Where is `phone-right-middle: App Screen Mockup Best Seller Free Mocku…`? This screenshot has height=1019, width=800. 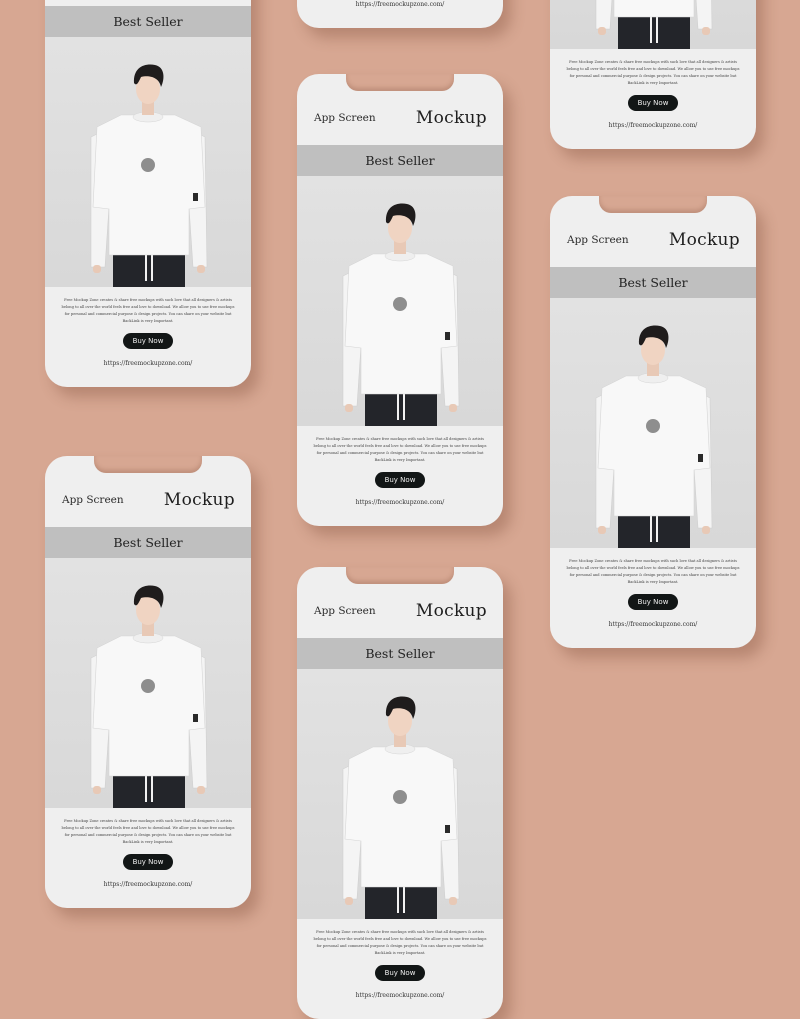
phone-right-middle: App Screen Mockup Best Seller Free Mocku… is located at coordinates (653, 422).